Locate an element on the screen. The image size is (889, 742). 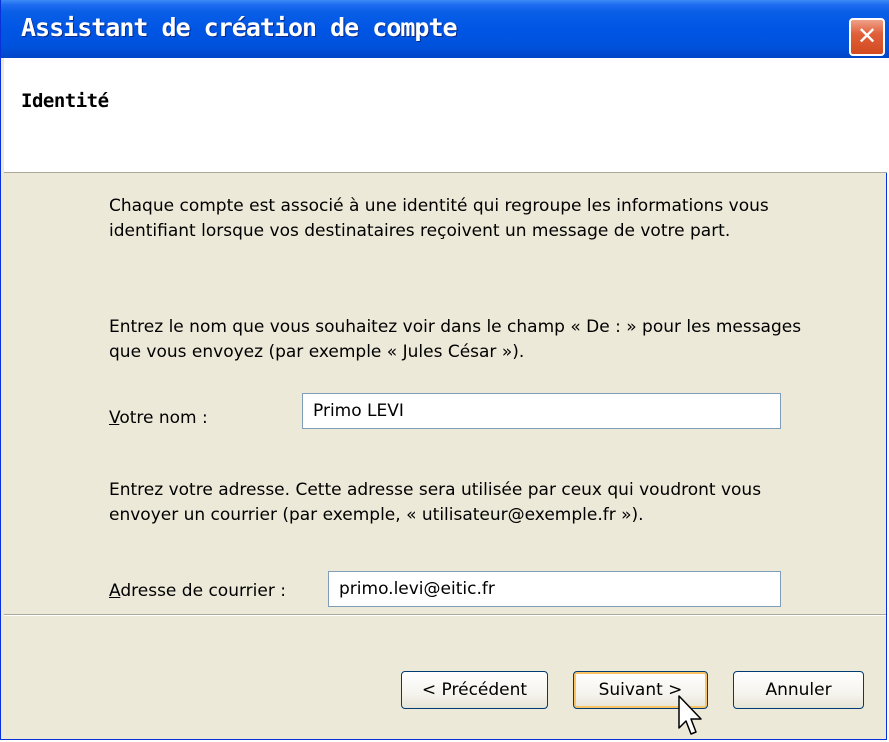
email-label-accesskey: A is located at coordinates (115, 591).